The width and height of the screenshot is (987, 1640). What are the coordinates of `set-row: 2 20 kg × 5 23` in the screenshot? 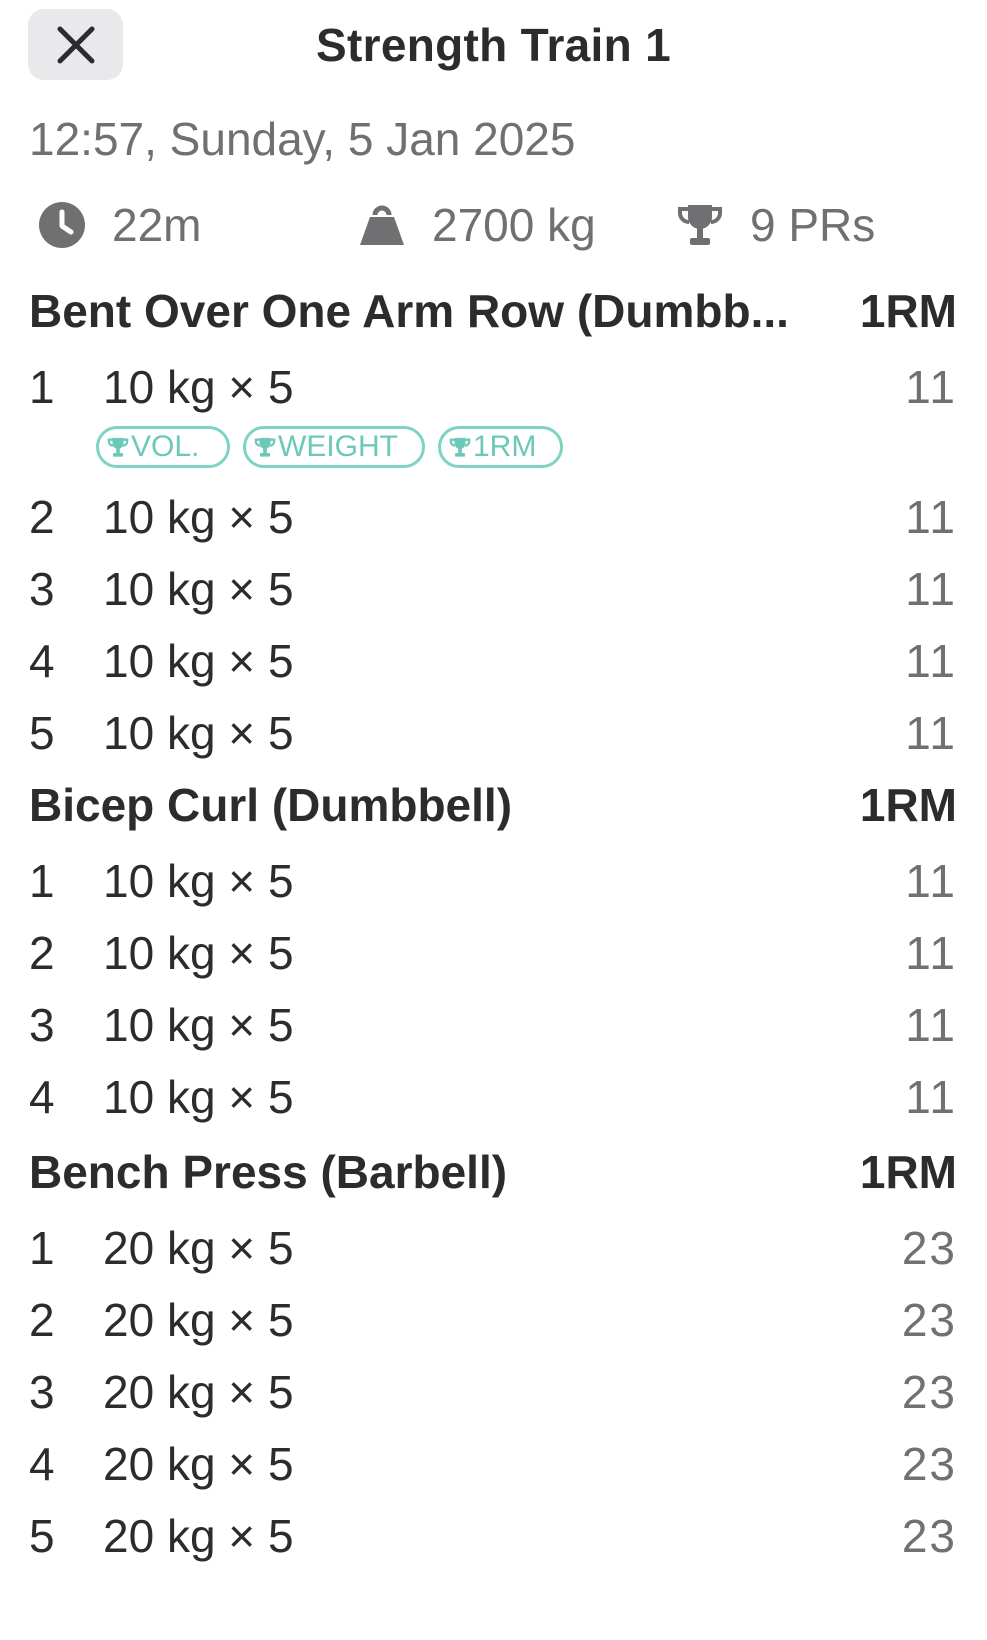 It's located at (493, 1319).